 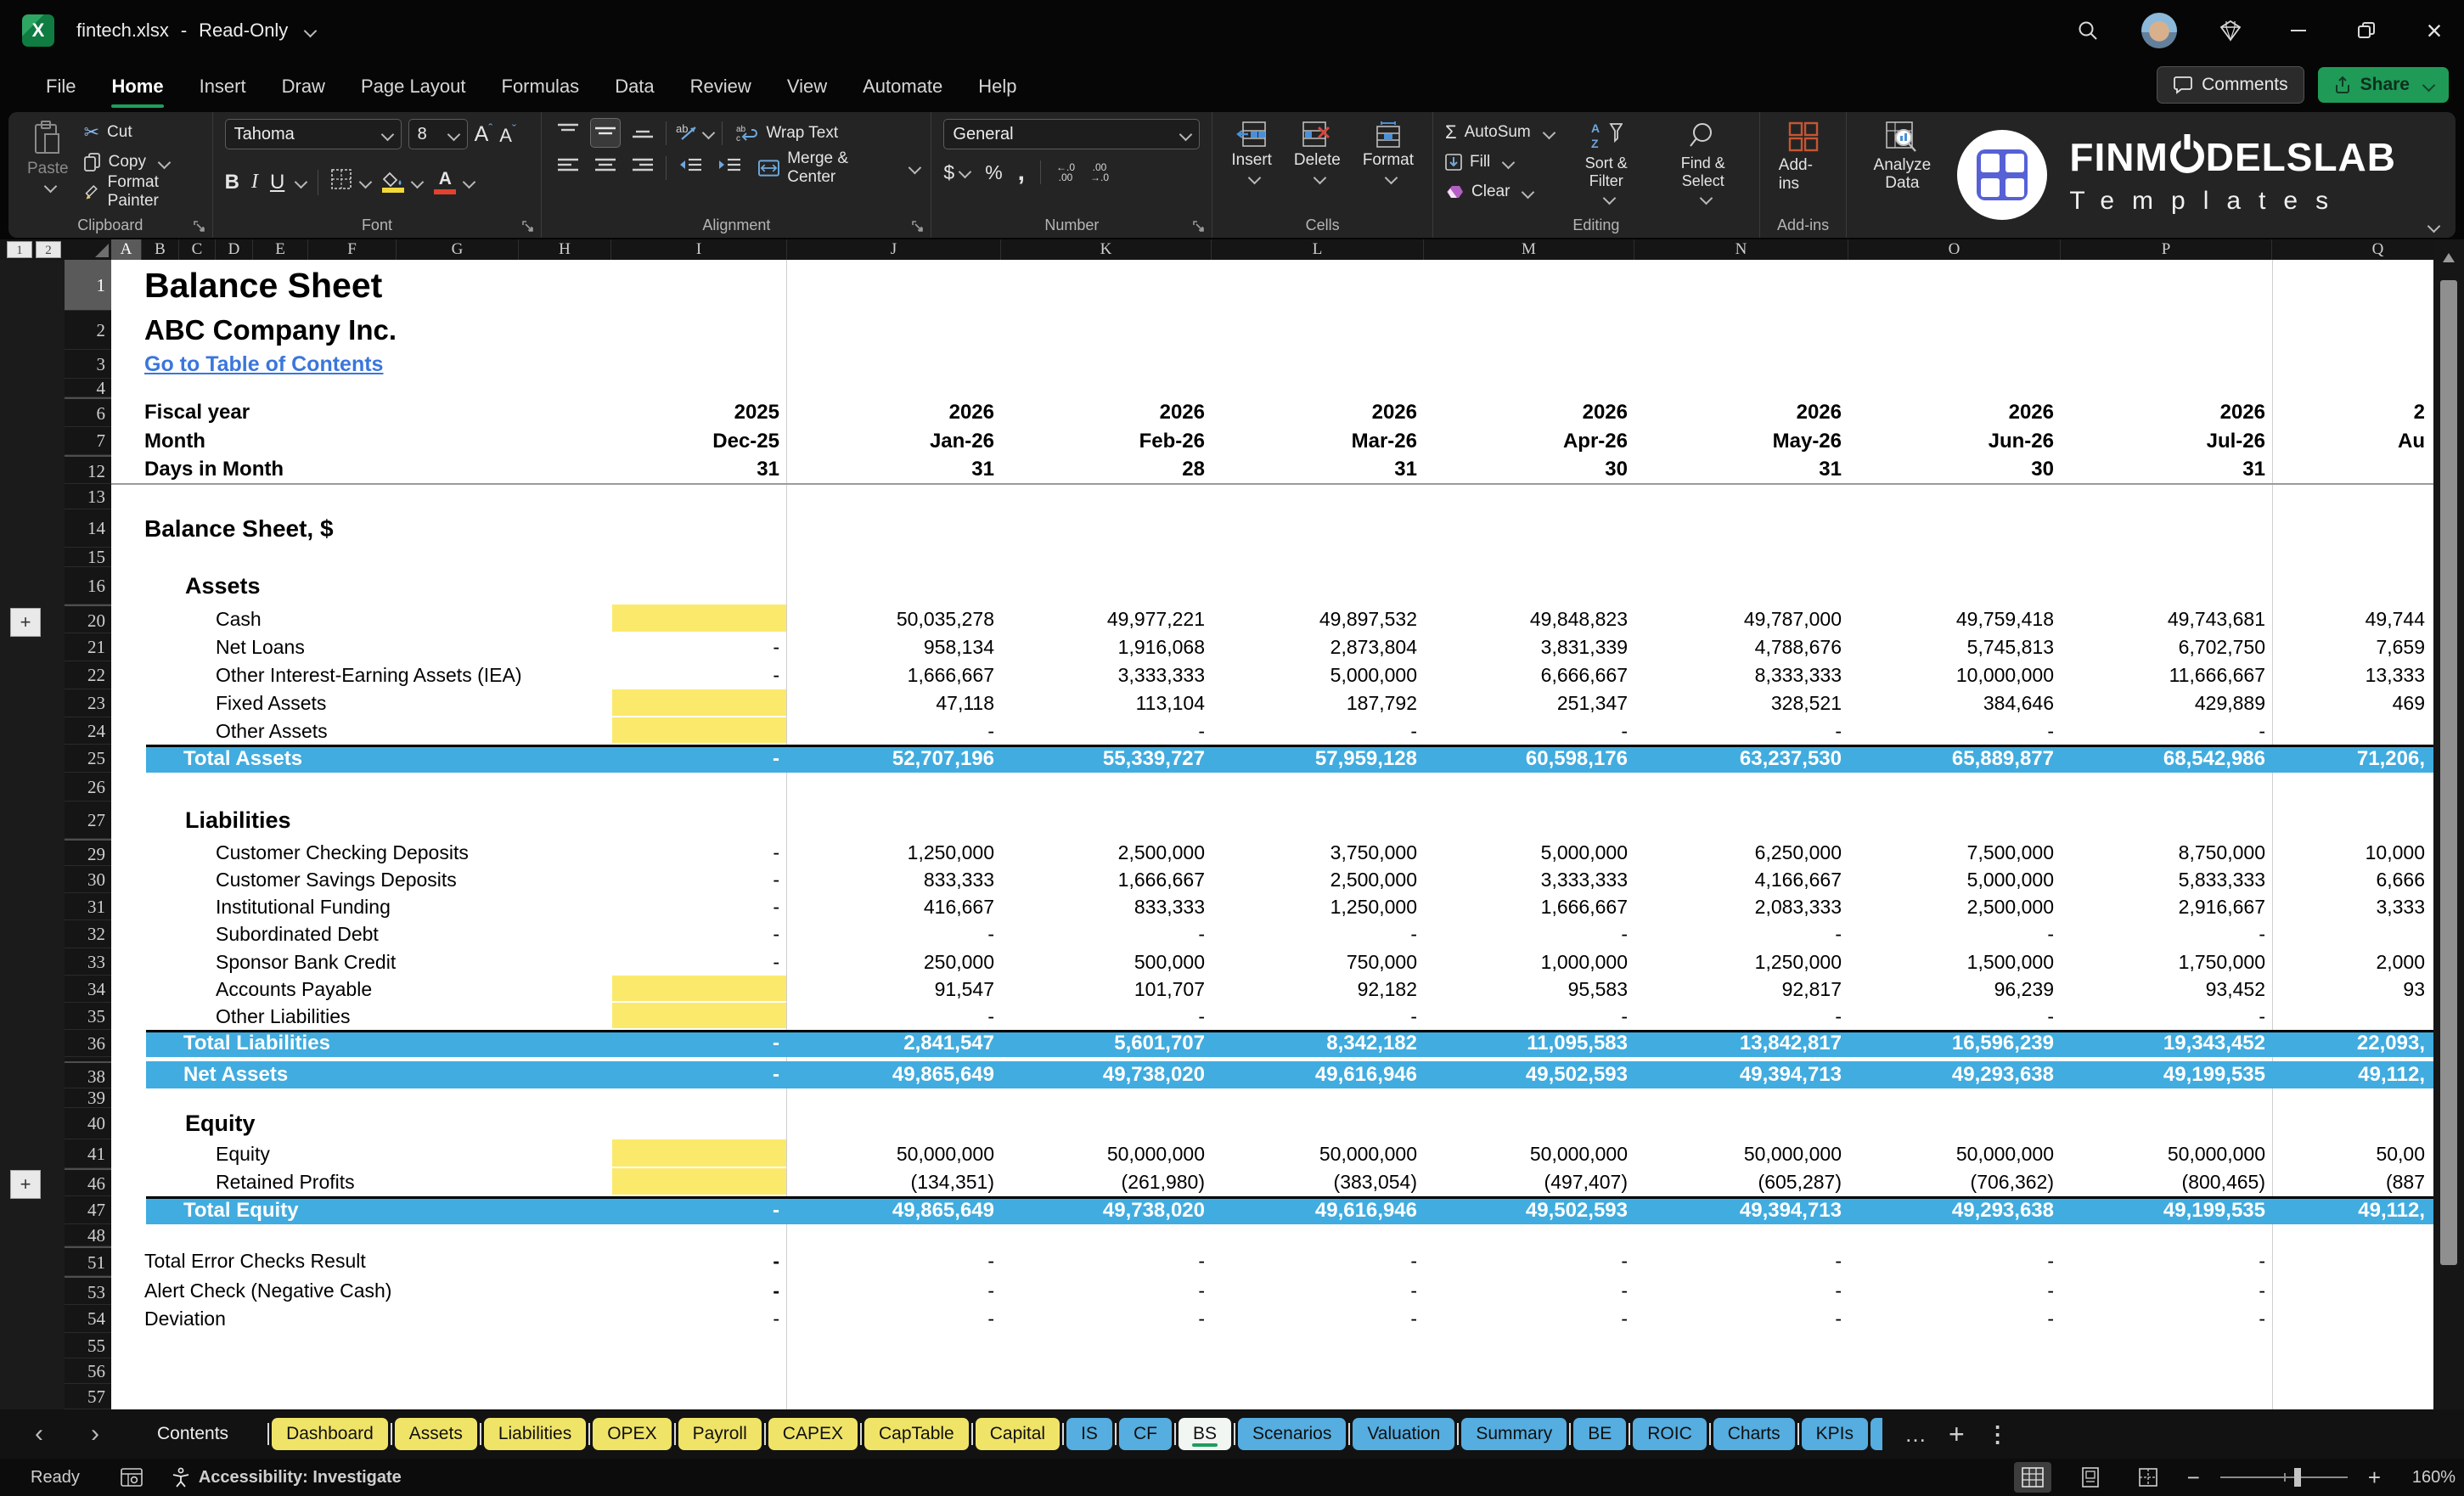 I want to click on vertical-scroll-thumb, so click(x=2448, y=772).